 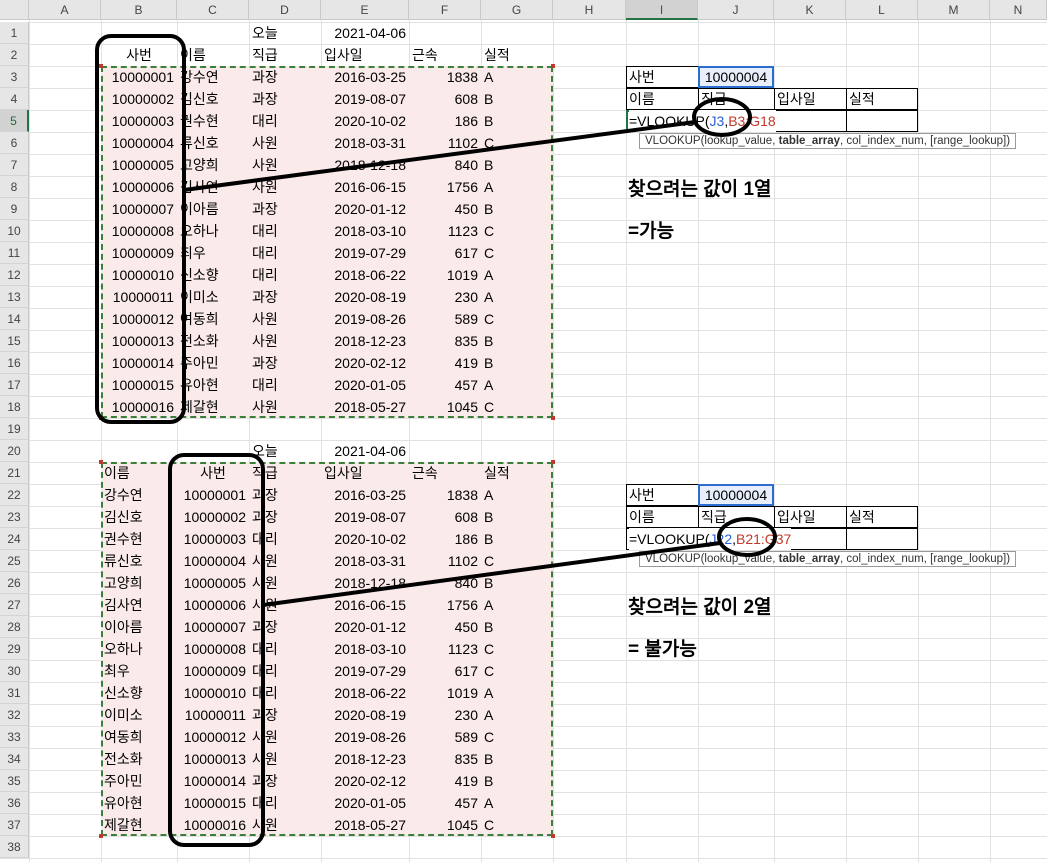 What do you see at coordinates (14, 803) in the screenshot?
I see `row-header-36: 36` at bounding box center [14, 803].